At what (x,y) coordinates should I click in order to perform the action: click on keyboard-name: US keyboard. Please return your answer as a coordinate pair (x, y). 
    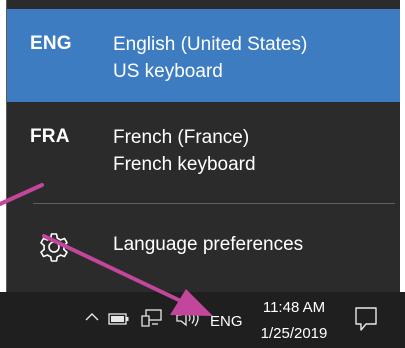
    Looking at the image, I should click on (168, 71).